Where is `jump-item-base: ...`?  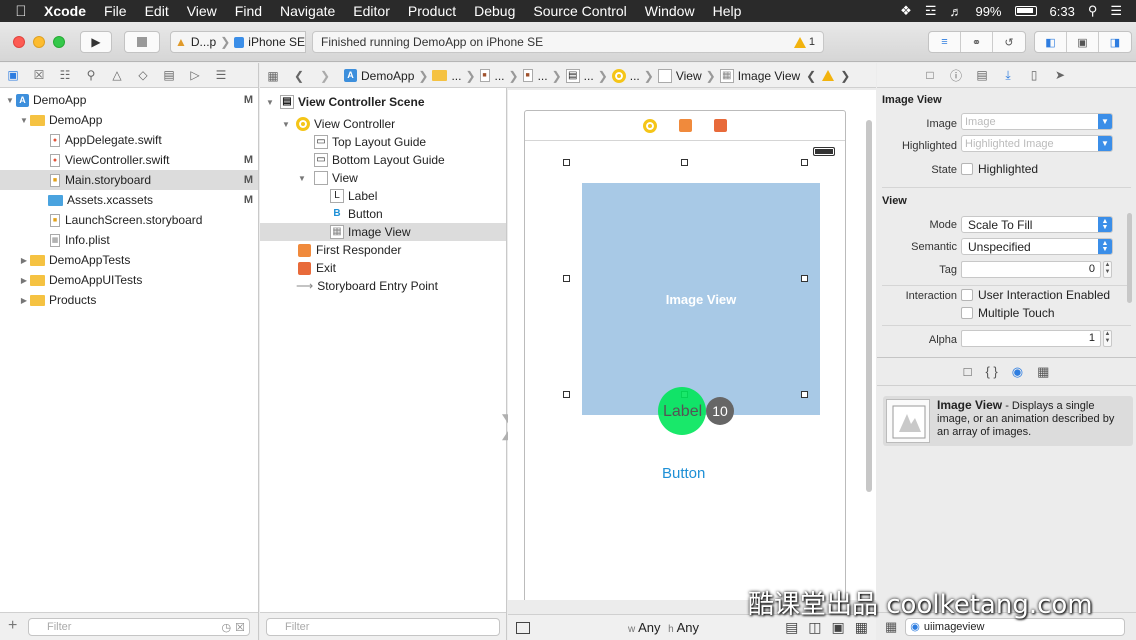
jump-item-base: ... is located at coordinates (543, 76).